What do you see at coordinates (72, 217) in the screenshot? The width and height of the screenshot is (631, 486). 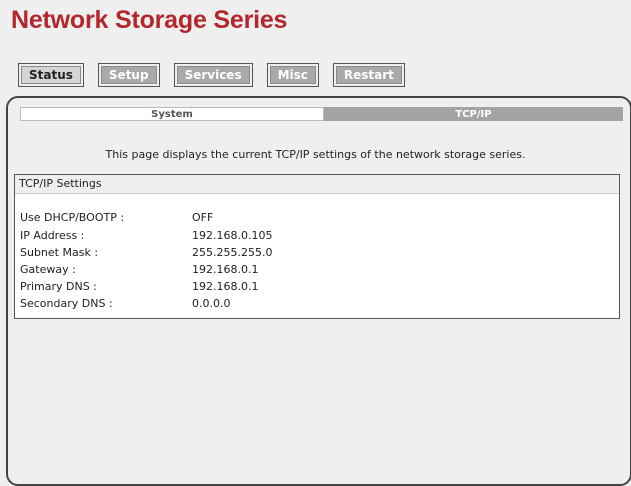 I see `setting-label: Use DHCP/BOOTP :` at bounding box center [72, 217].